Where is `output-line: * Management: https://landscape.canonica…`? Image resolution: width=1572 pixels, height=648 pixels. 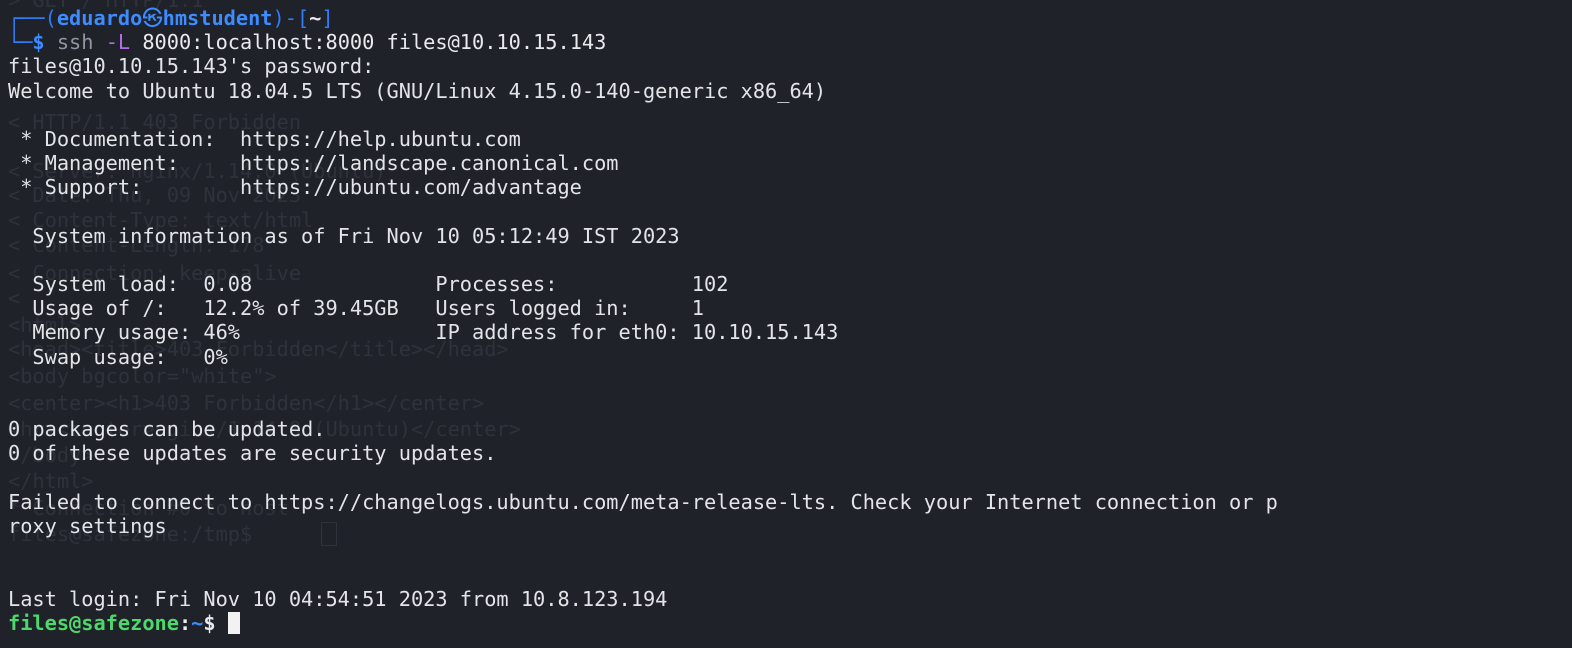 output-line: * Management: https://landscape.canonica… is located at coordinates (313, 163).